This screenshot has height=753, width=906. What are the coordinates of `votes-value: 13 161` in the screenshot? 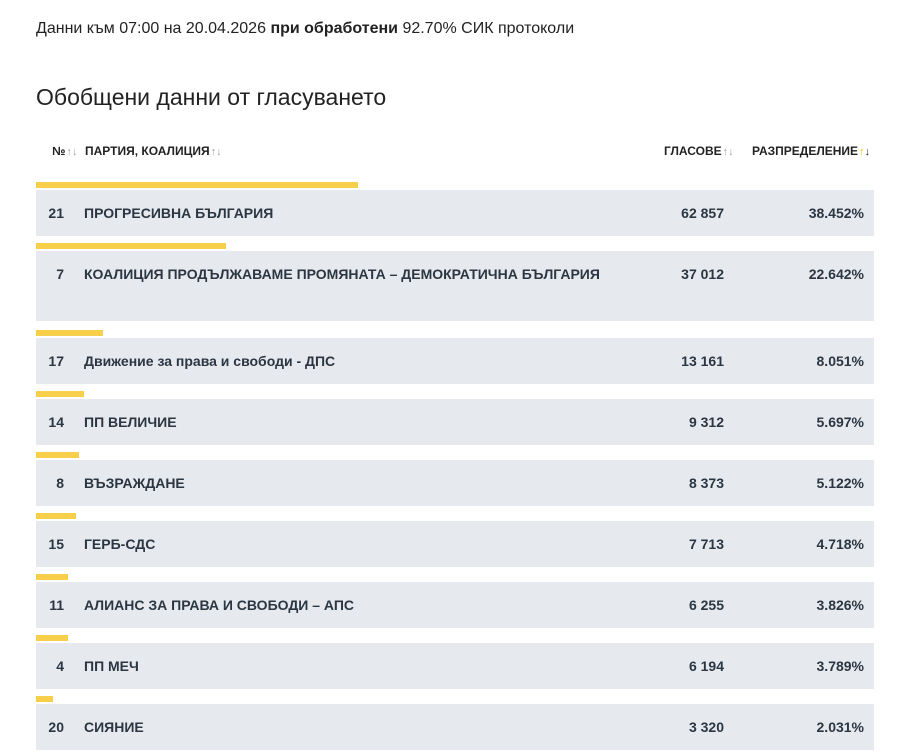 It's located at (702, 361).